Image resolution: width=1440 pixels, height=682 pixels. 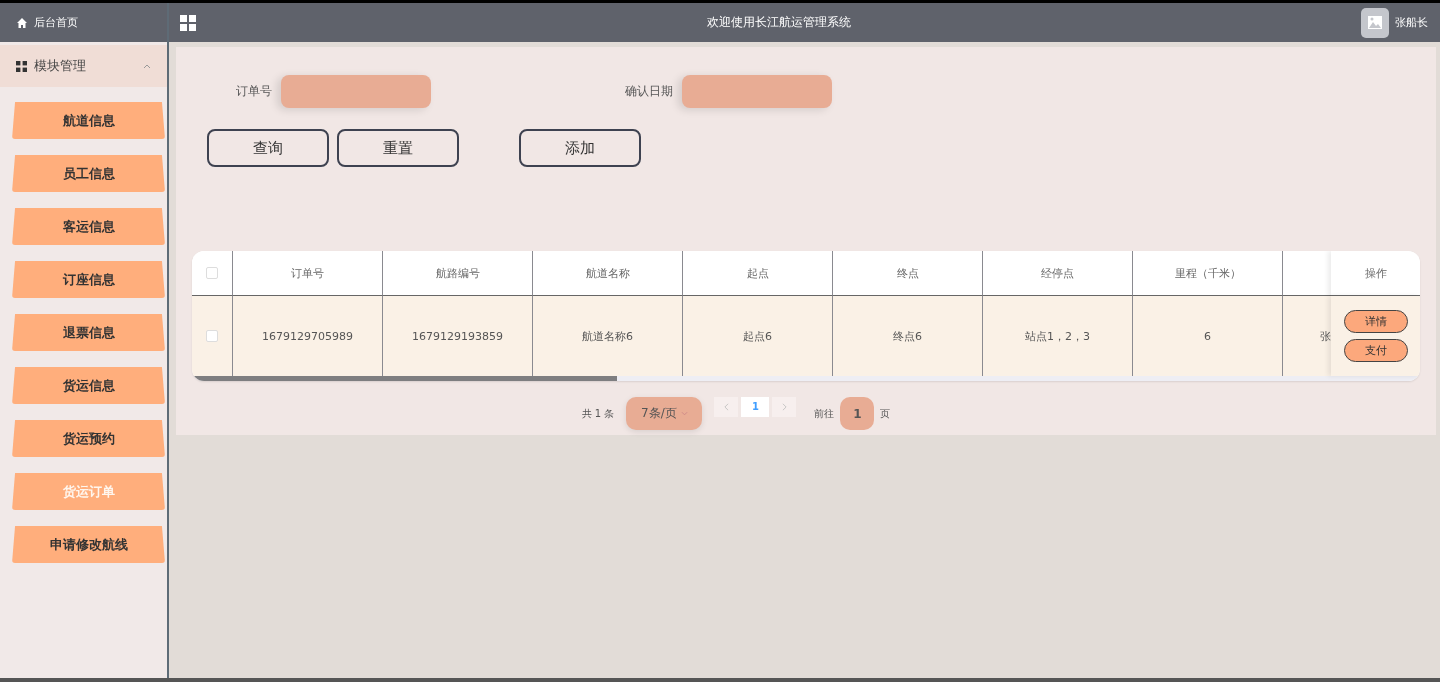 I want to click on menu-group-label: 模块管理, so click(x=60, y=66).